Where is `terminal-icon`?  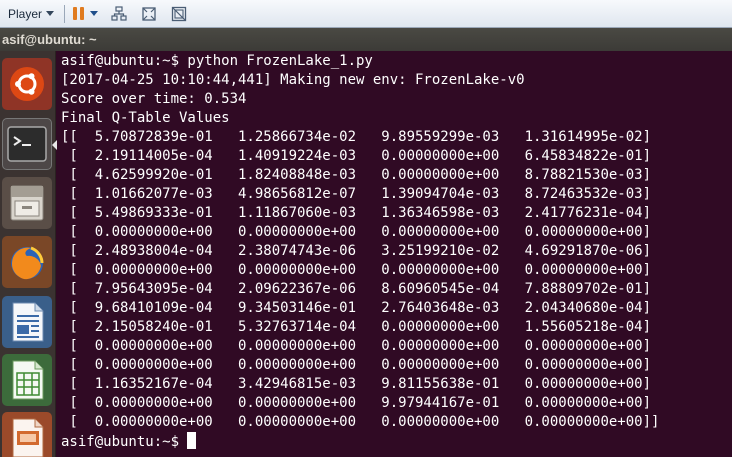 terminal-icon is located at coordinates (27, 144).